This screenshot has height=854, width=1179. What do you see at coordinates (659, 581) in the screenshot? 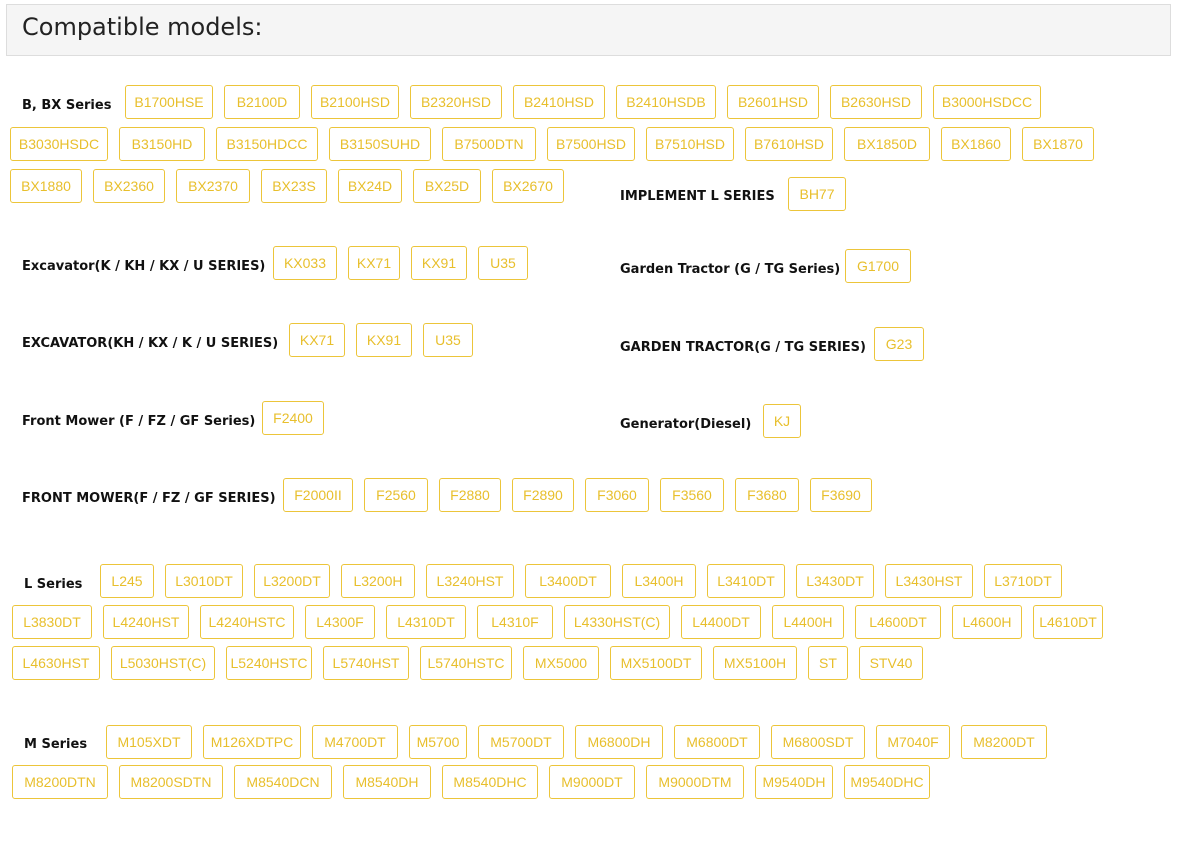
I see `model-tag-l3400h: L3400H` at bounding box center [659, 581].